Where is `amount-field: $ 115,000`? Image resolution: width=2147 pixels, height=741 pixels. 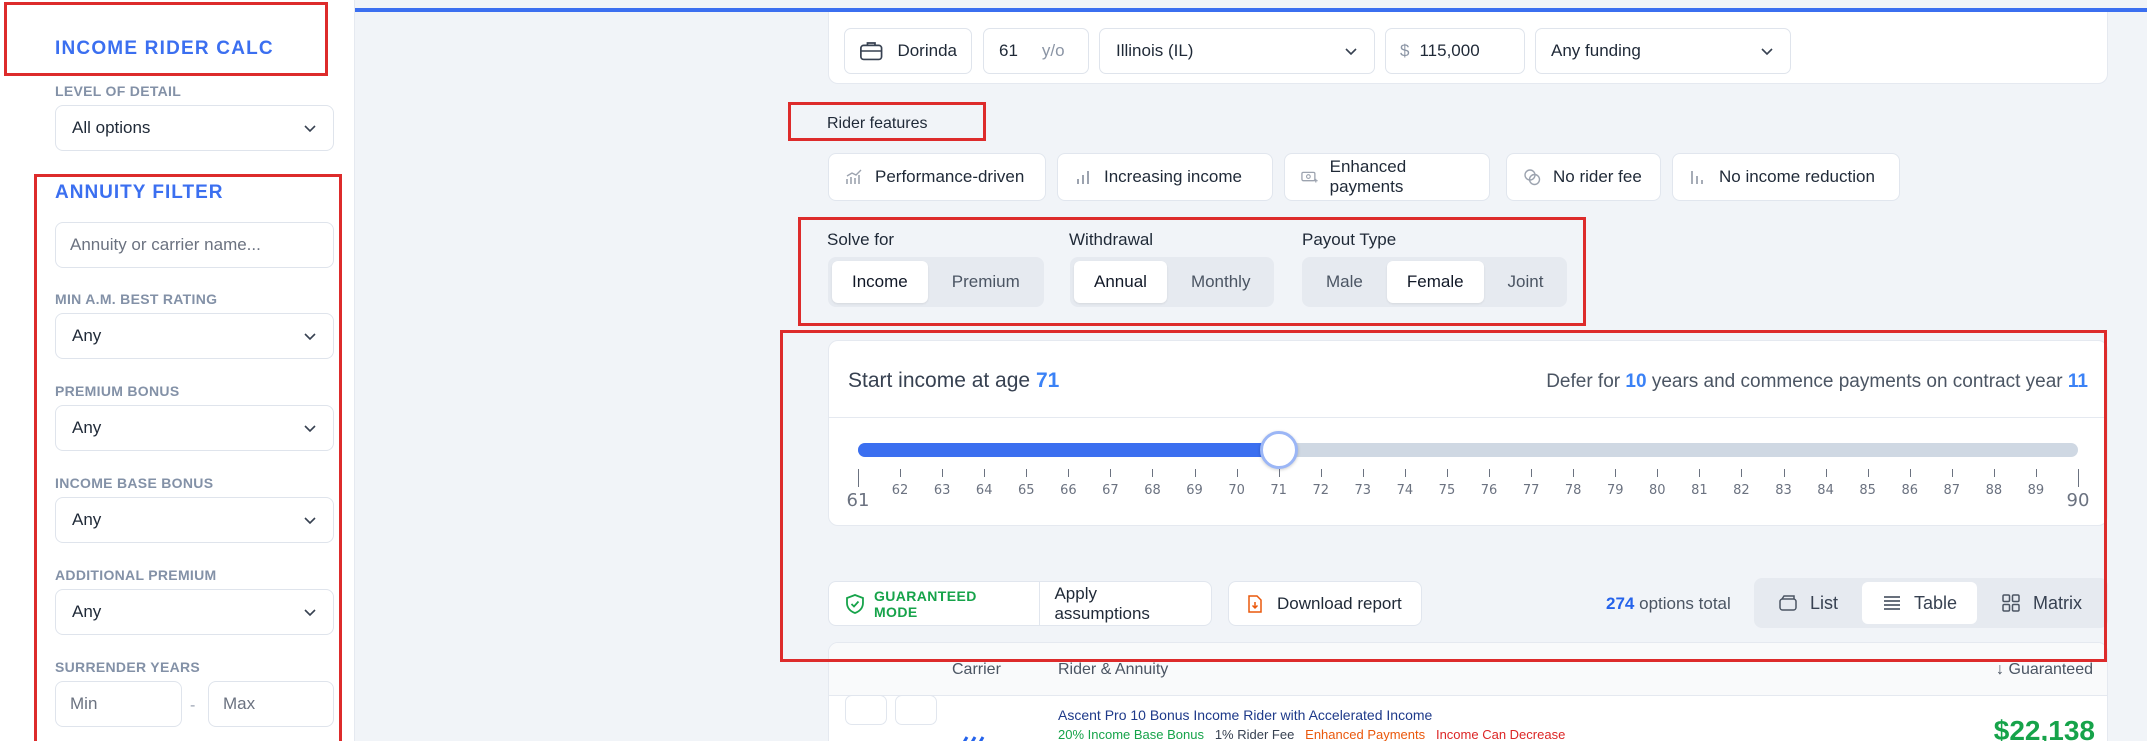
amount-field: $ 115,000 is located at coordinates (1455, 51).